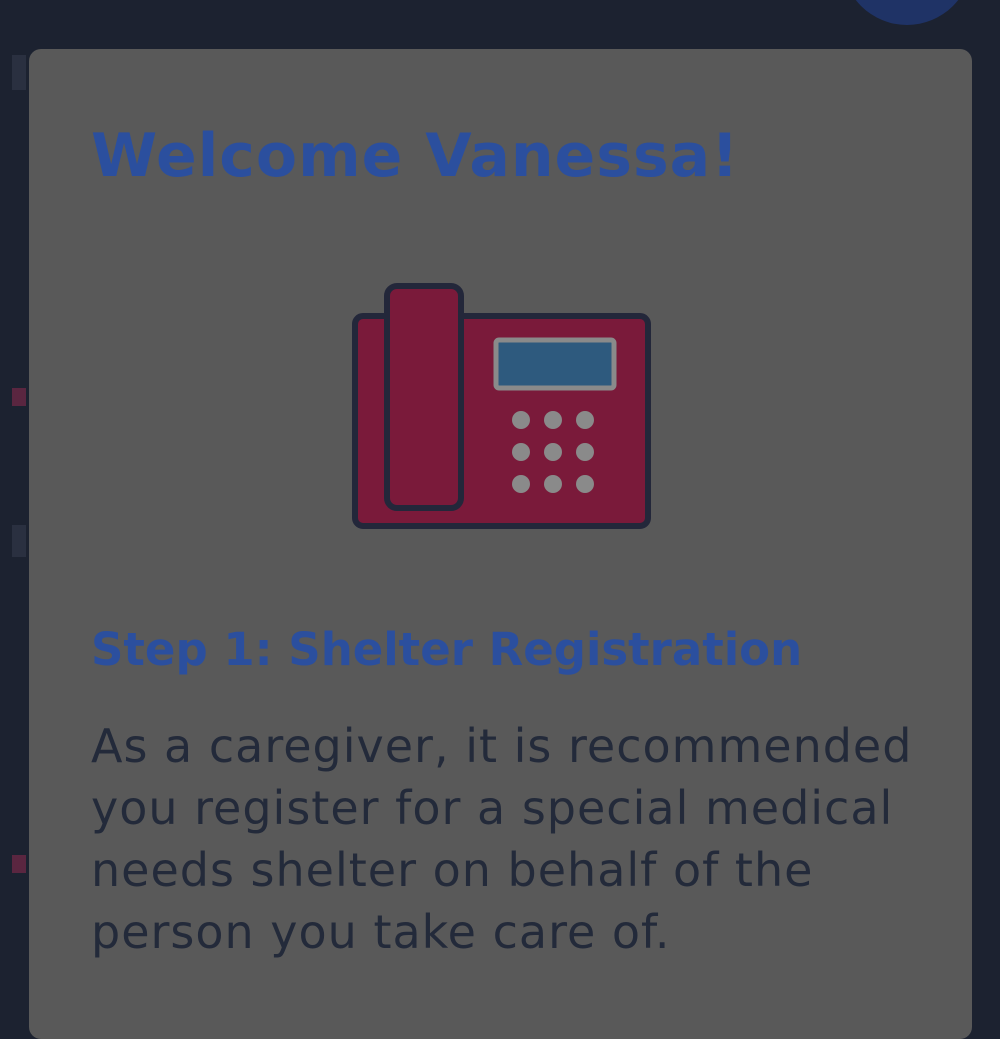 This screenshot has height=1039, width=1000. I want to click on step-title: Step 1: Shelter Registration, so click(447, 649).